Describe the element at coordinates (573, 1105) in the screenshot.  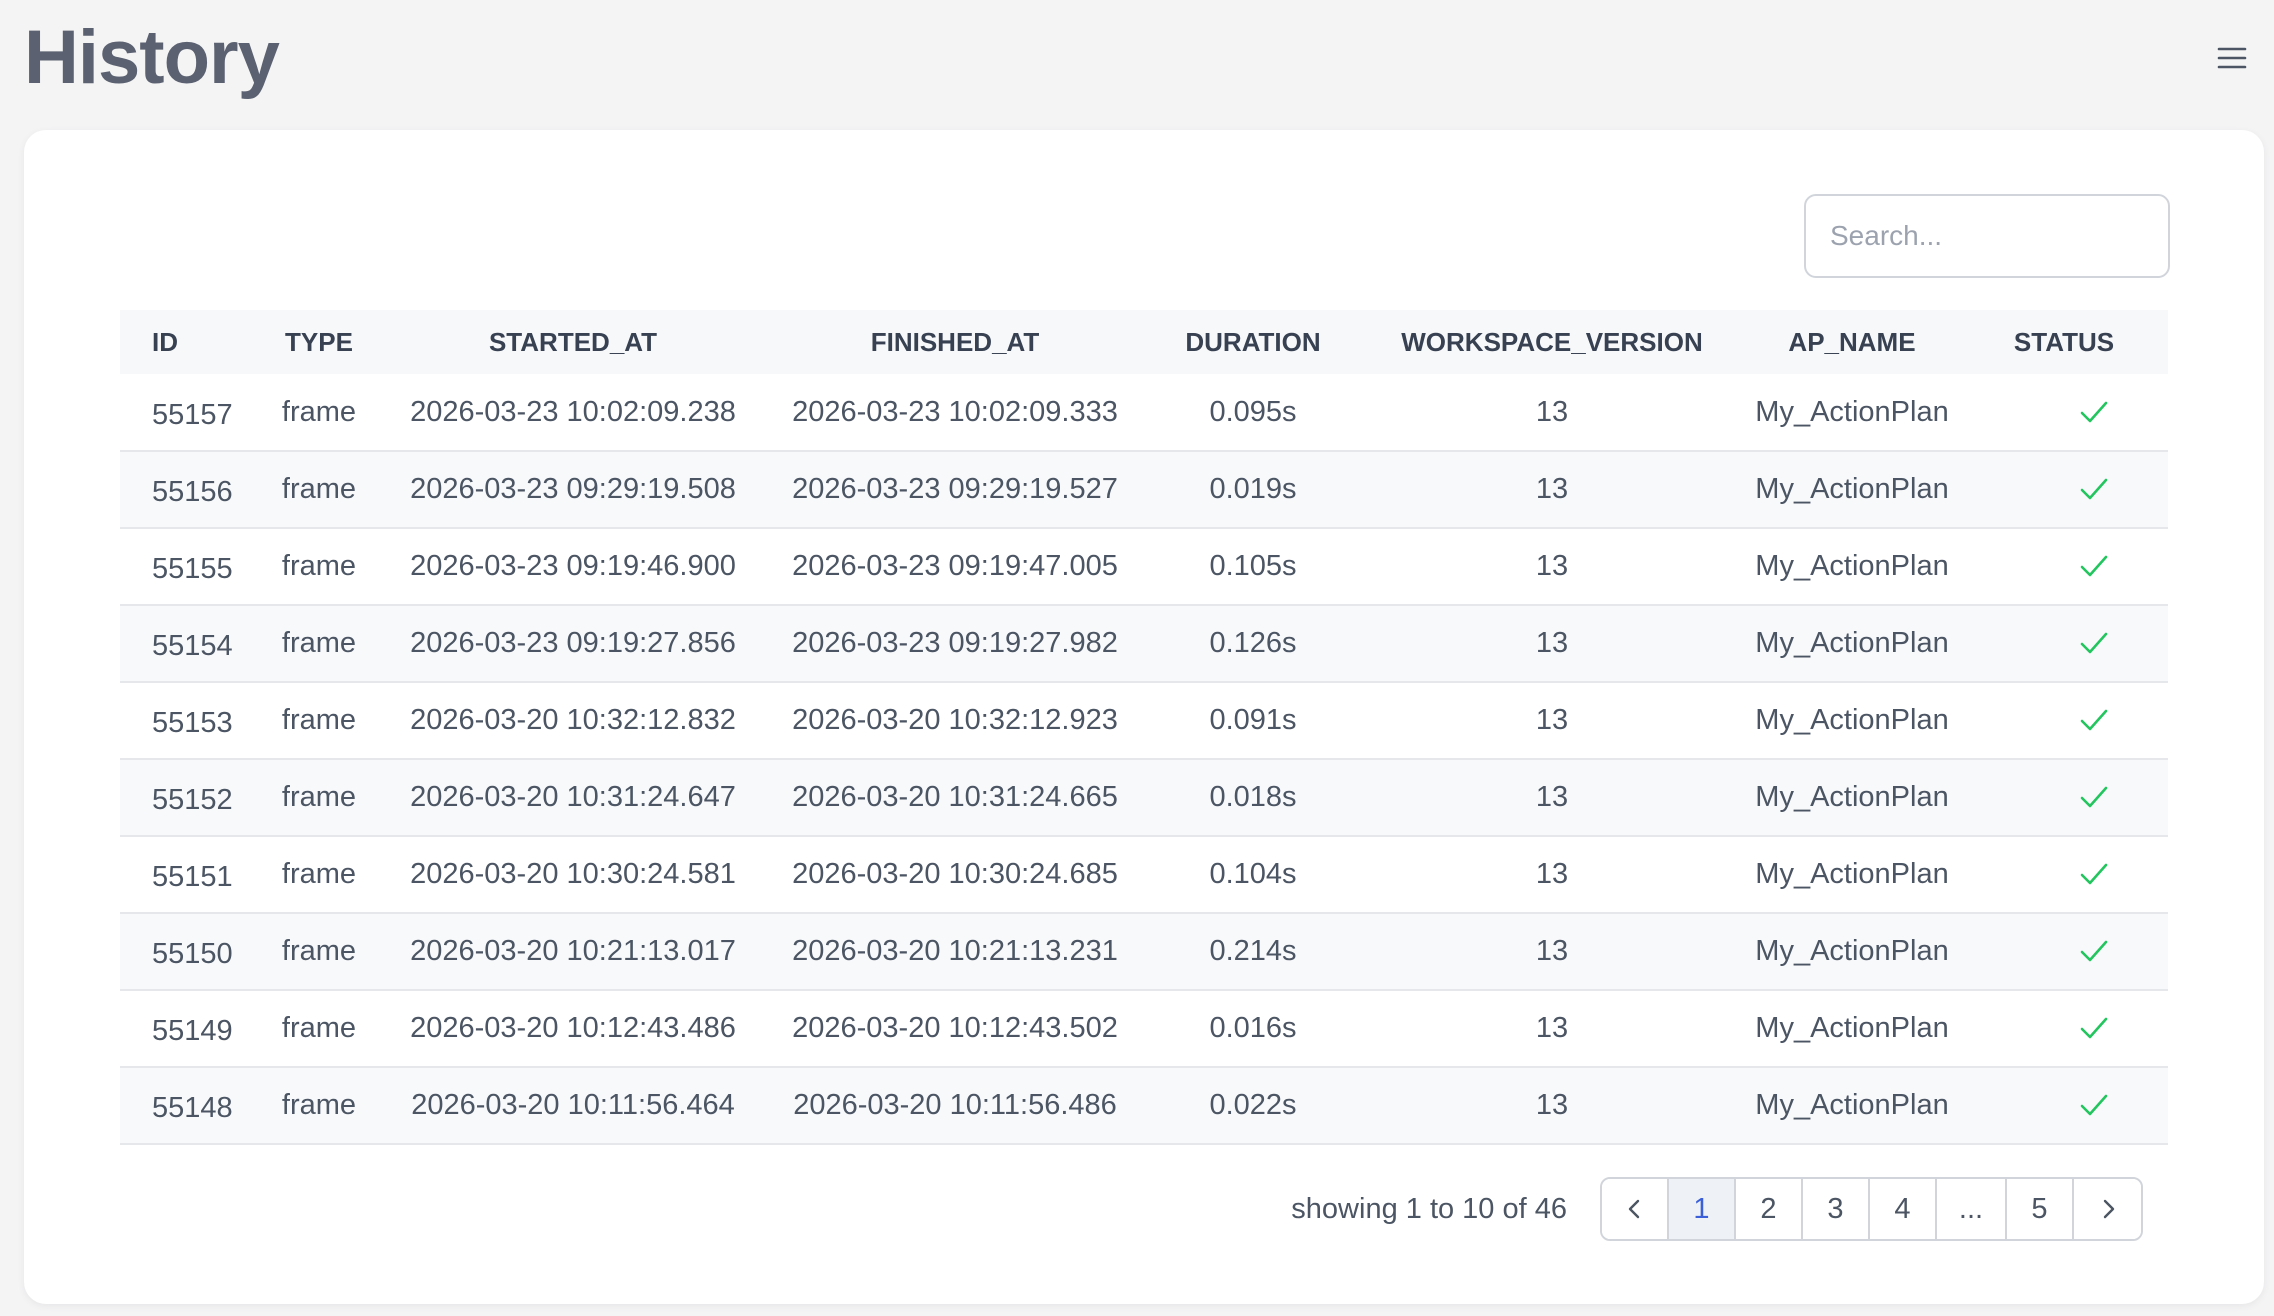
I see `cell-started-at: 2026-03-20 10:11:56.464` at that location.